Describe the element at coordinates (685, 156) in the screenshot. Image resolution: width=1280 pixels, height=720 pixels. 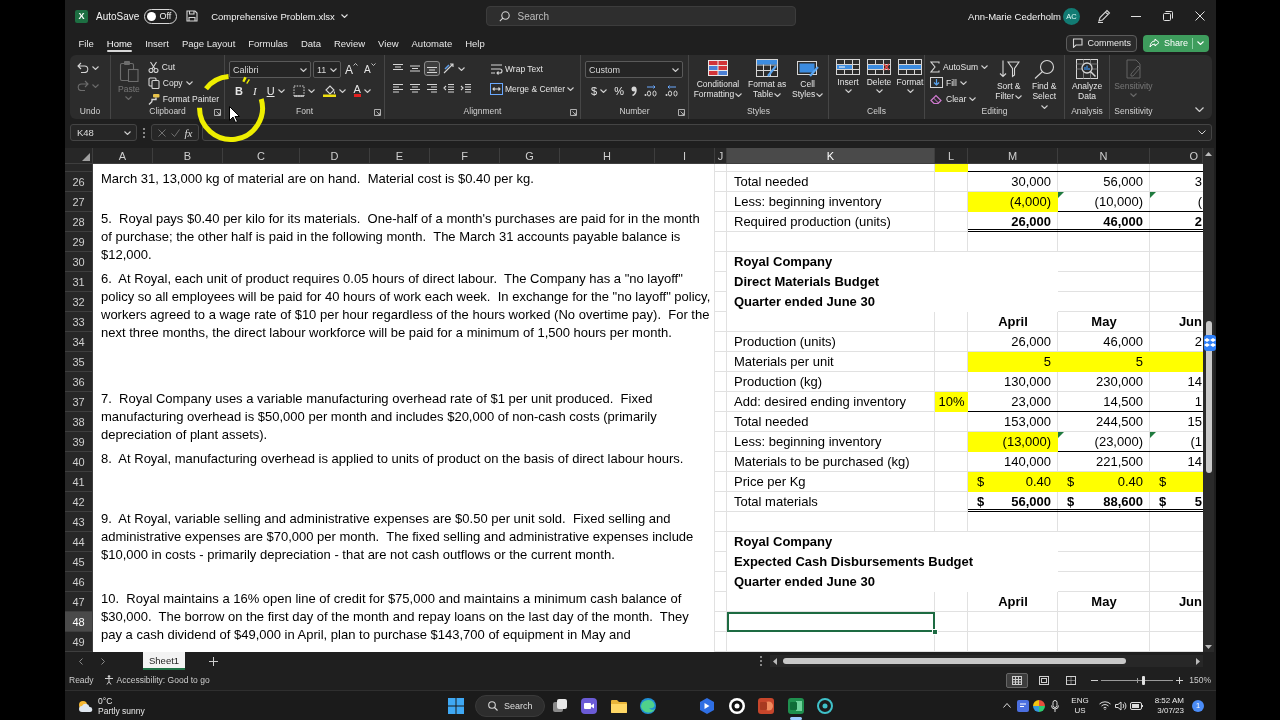
I see `column-header: I` at that location.